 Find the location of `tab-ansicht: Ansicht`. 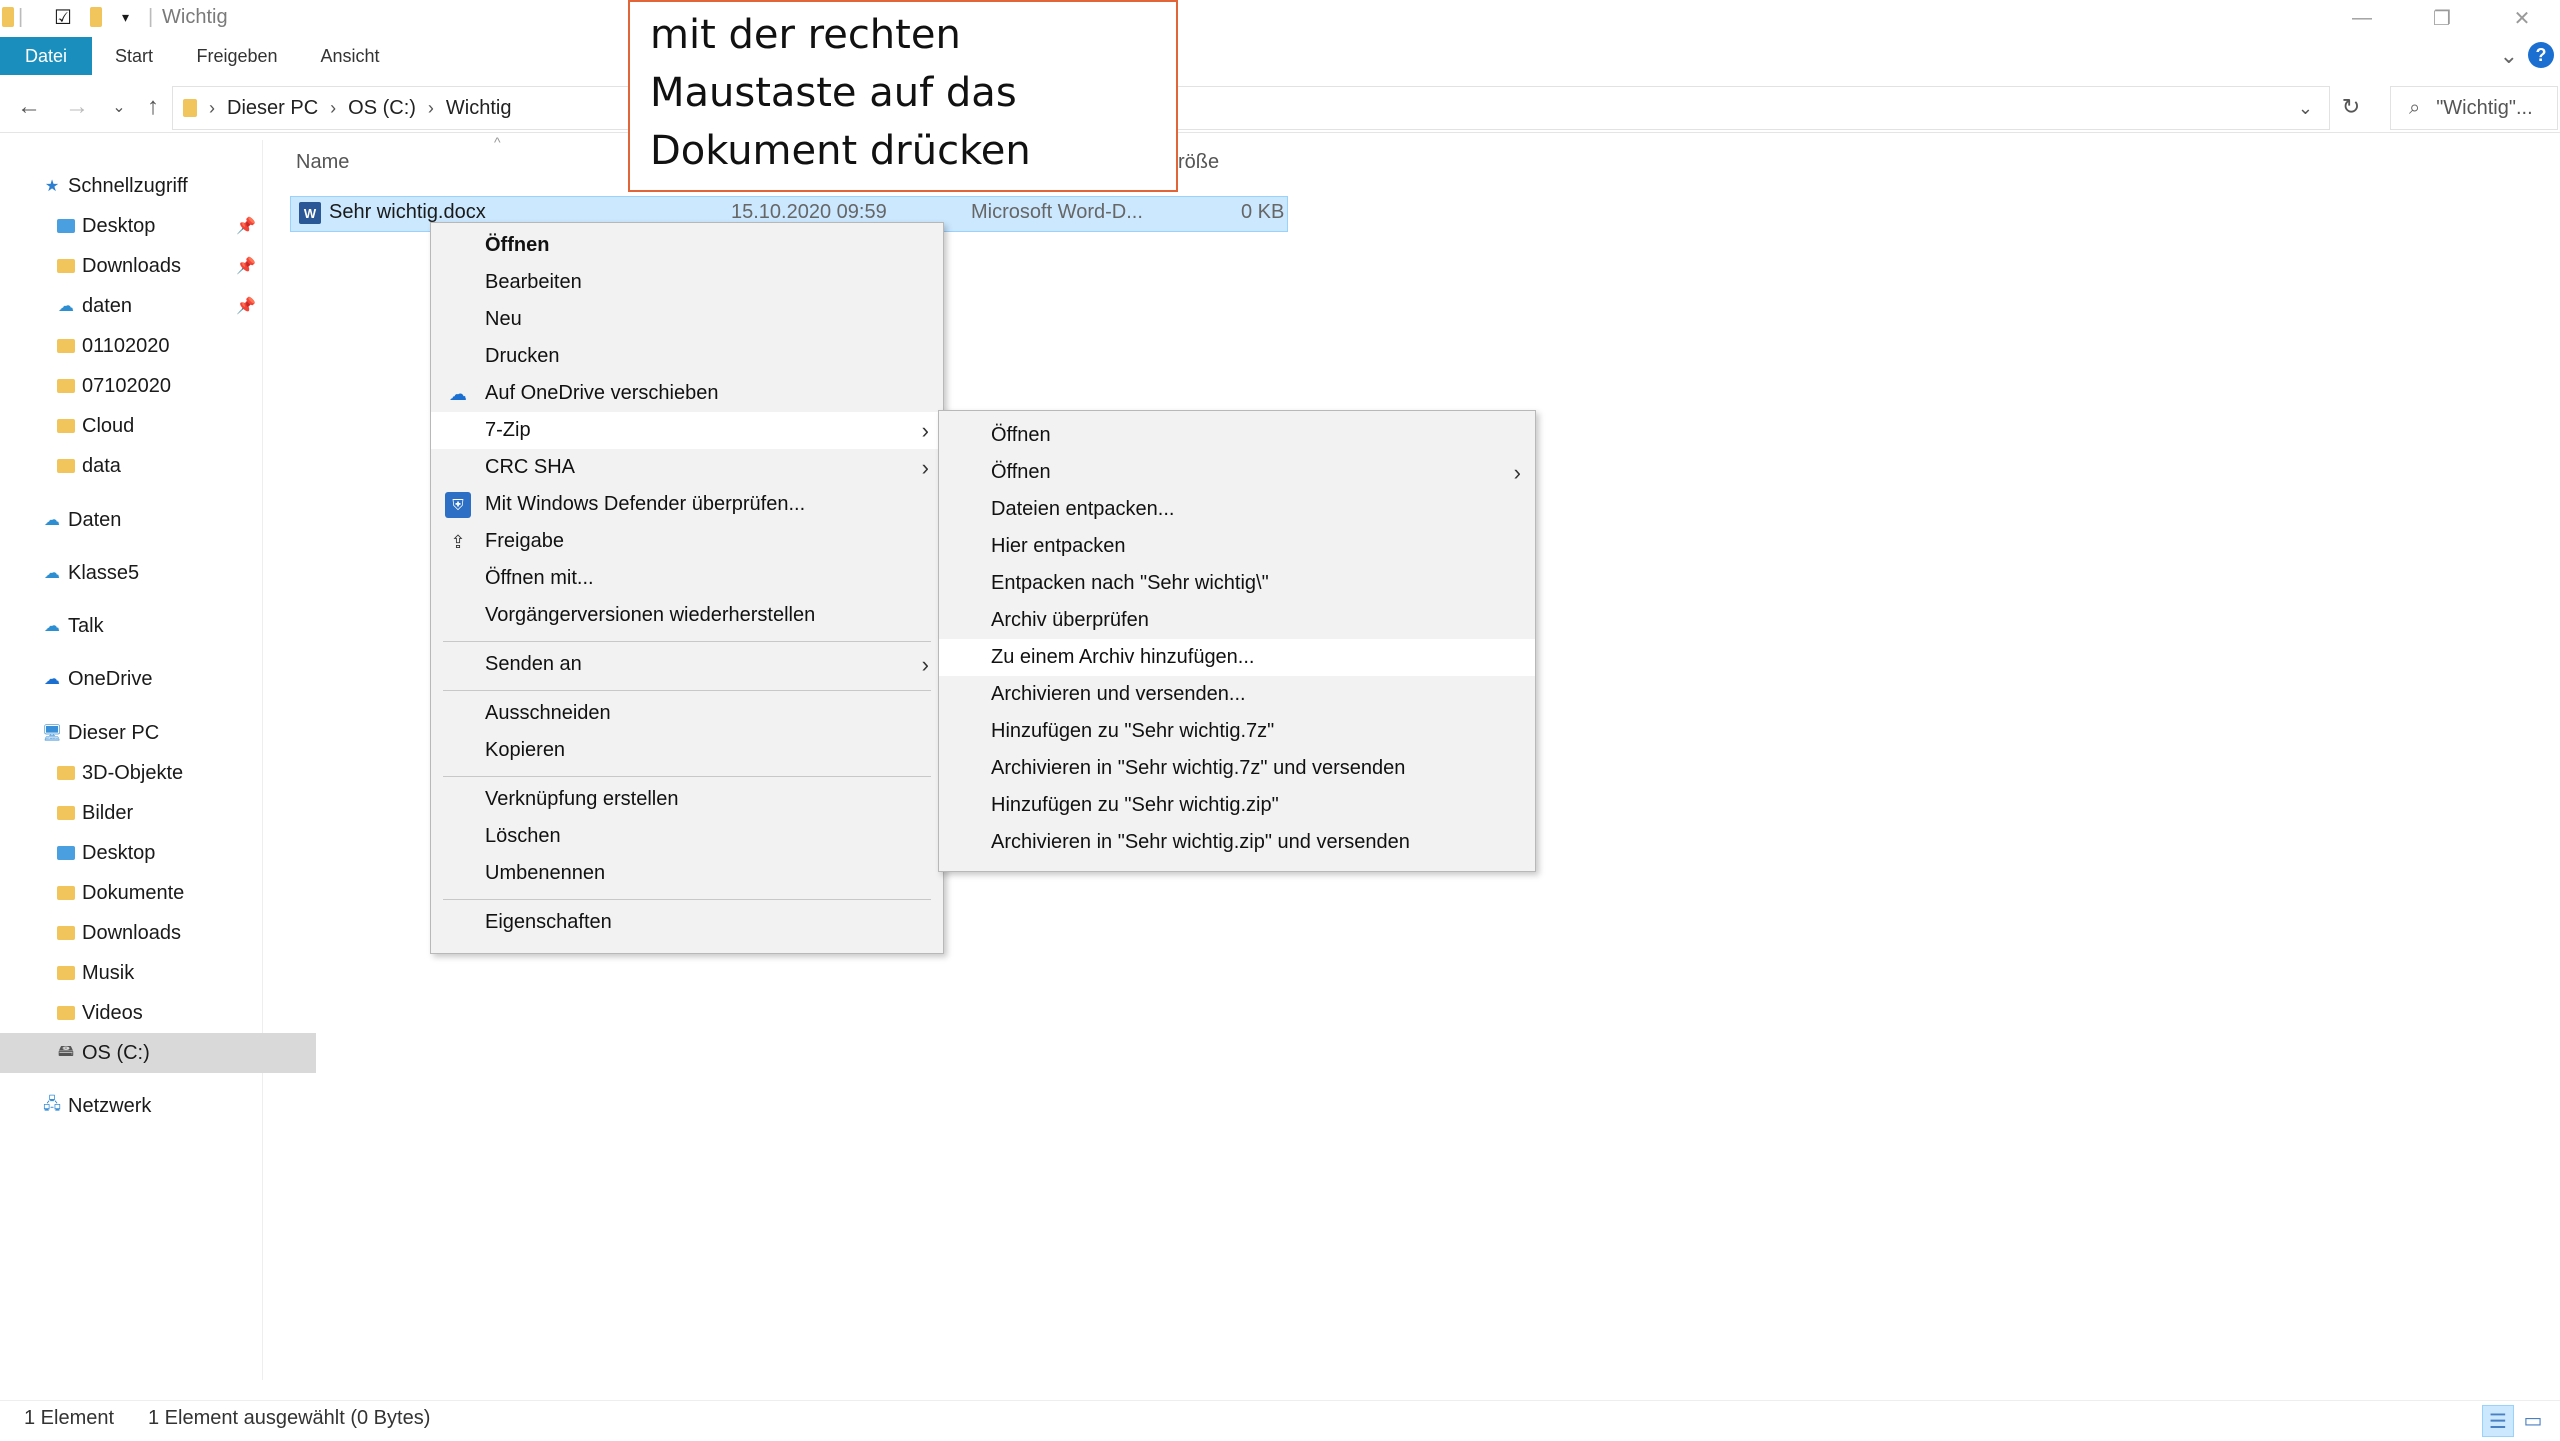

tab-ansicht: Ansicht is located at coordinates (350, 56).